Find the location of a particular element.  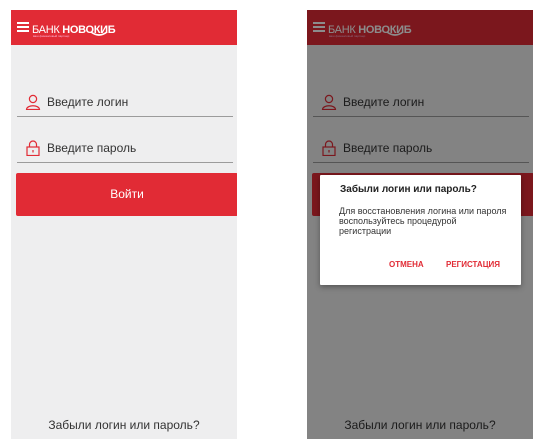

login-field: Введите логин is located at coordinates (125, 104).